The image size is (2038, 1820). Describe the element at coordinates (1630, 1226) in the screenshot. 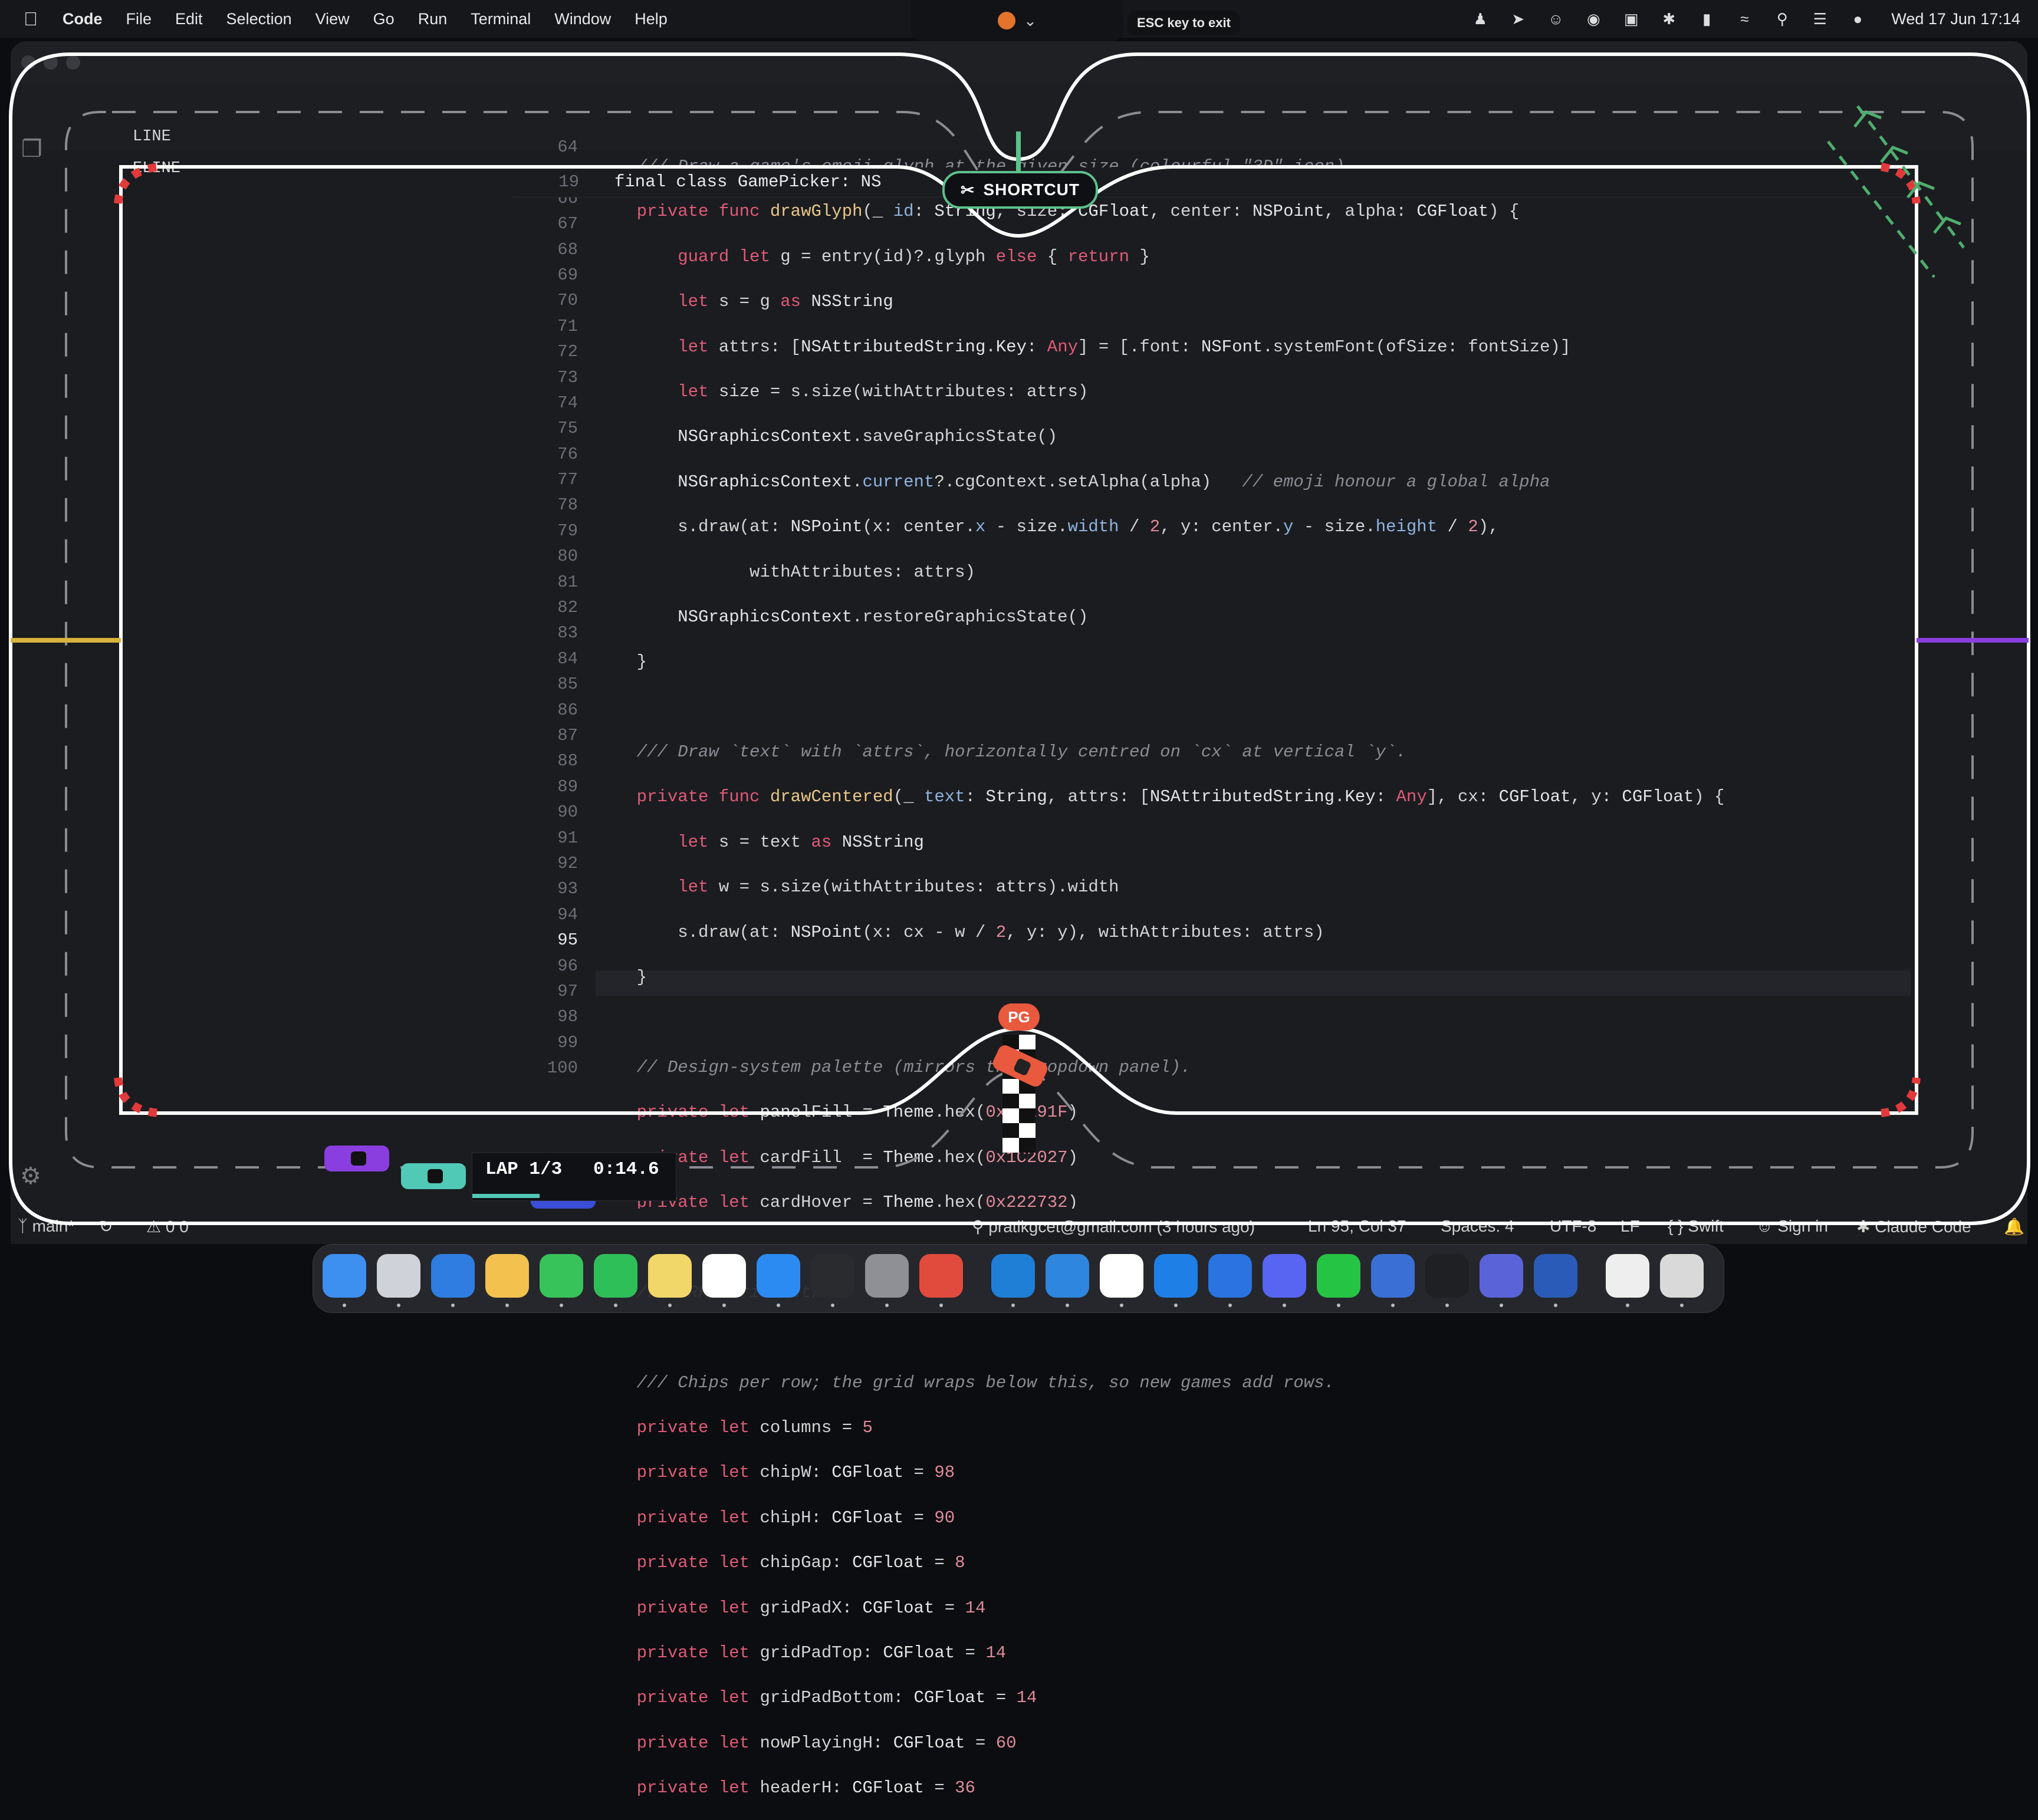

I see `line-ending: LF` at that location.